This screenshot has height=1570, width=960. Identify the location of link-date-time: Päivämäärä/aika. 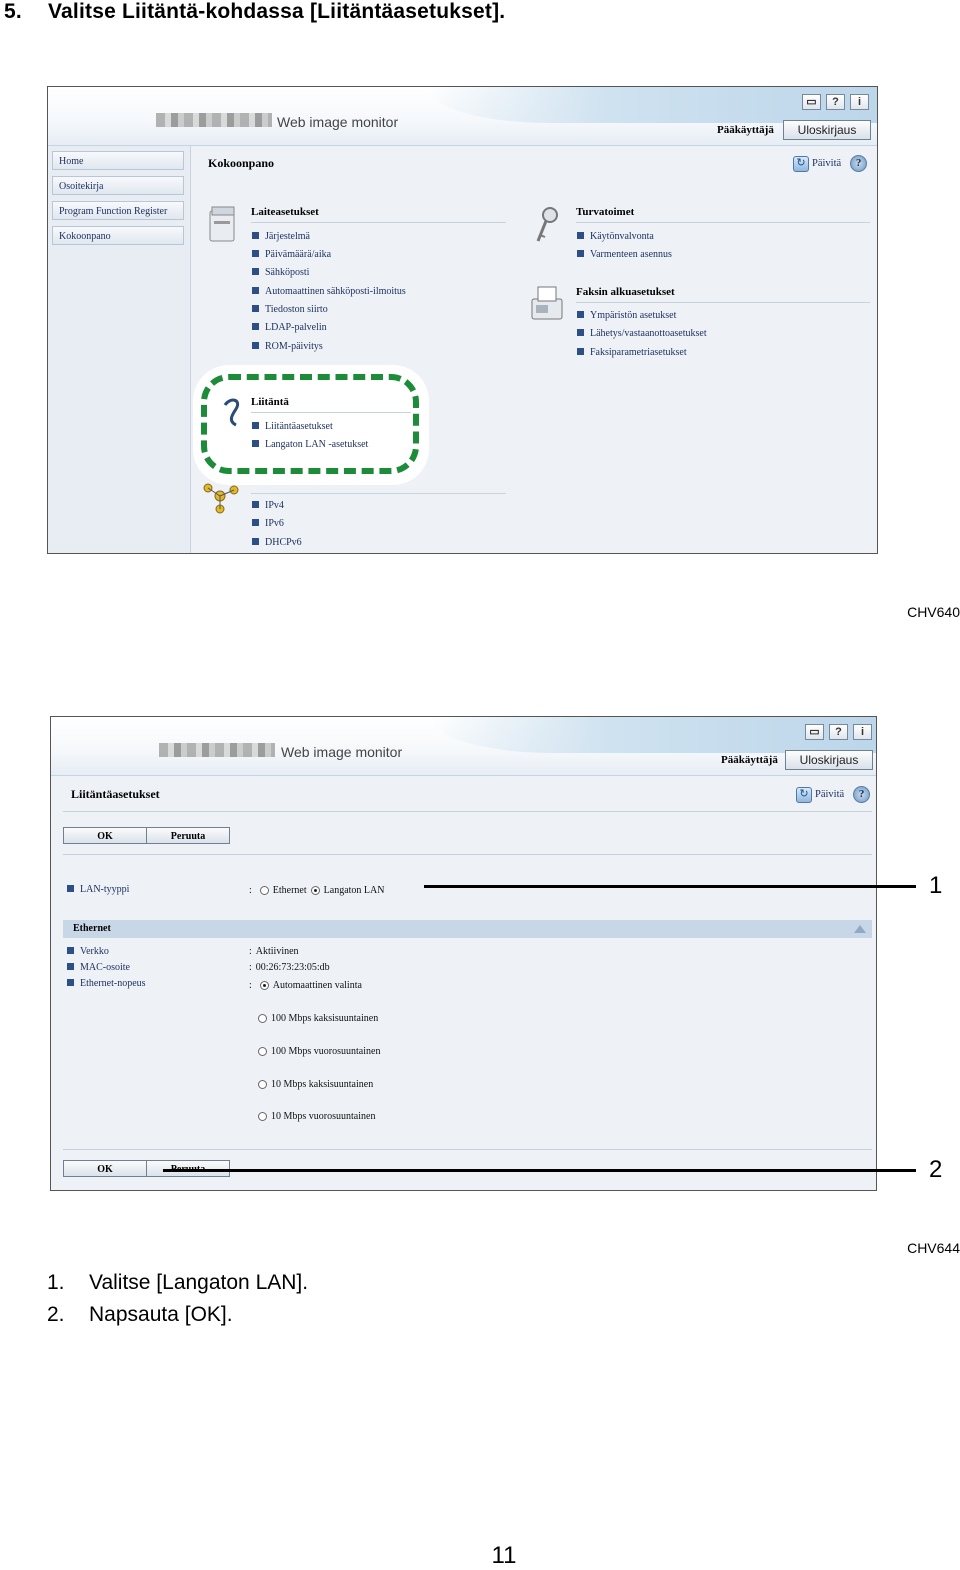
(291, 254).